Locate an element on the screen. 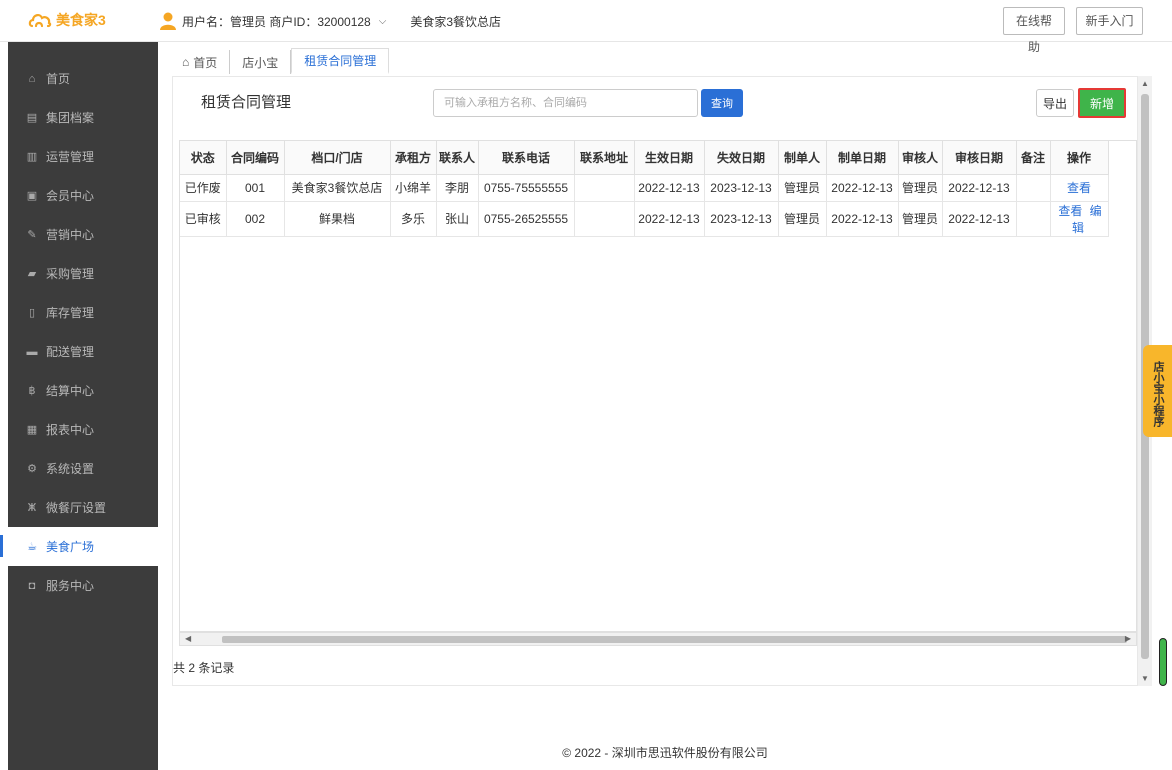  cell-stall: 鲜果档 is located at coordinates (337, 218).